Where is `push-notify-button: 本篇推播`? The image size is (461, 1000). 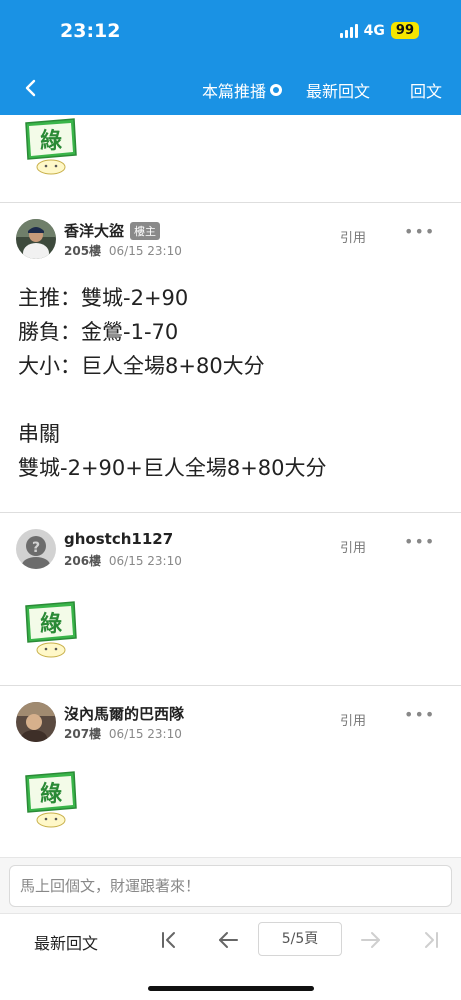
push-notify-button: 本篇推播 is located at coordinates (242, 90).